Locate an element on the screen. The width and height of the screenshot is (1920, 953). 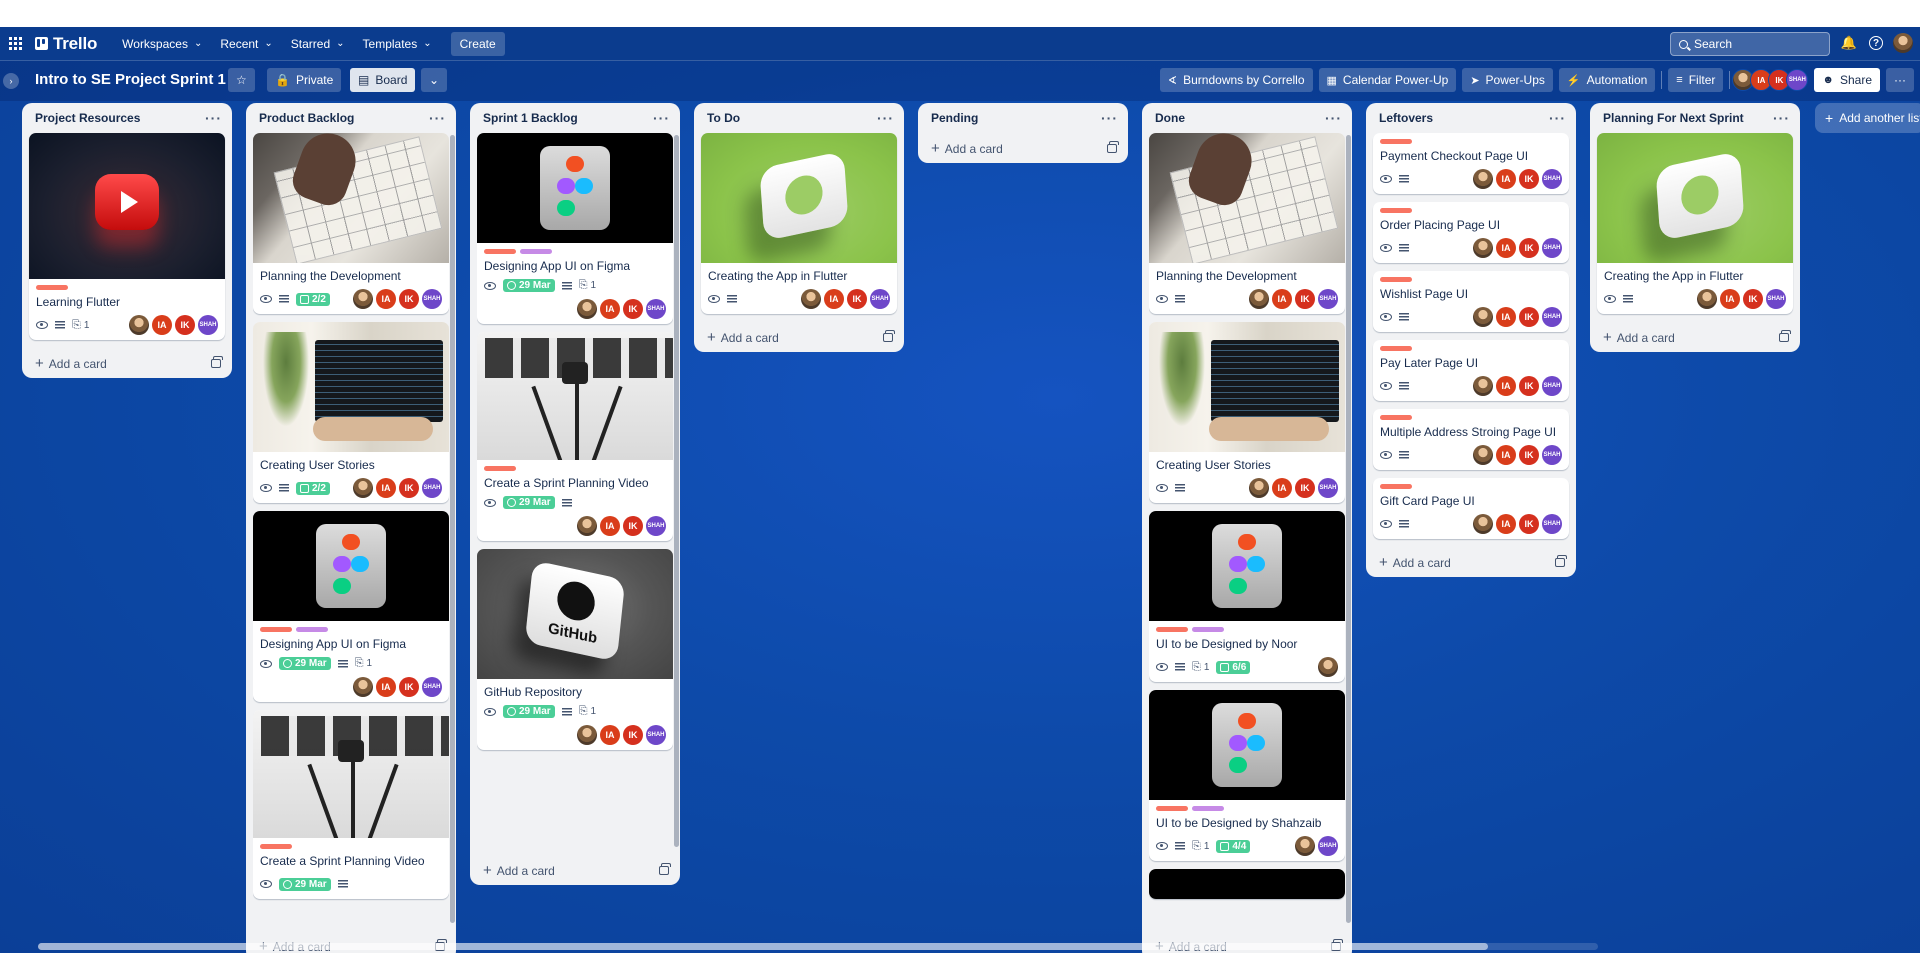
view-switcher-button: ⌄ is located at coordinates (434, 80).